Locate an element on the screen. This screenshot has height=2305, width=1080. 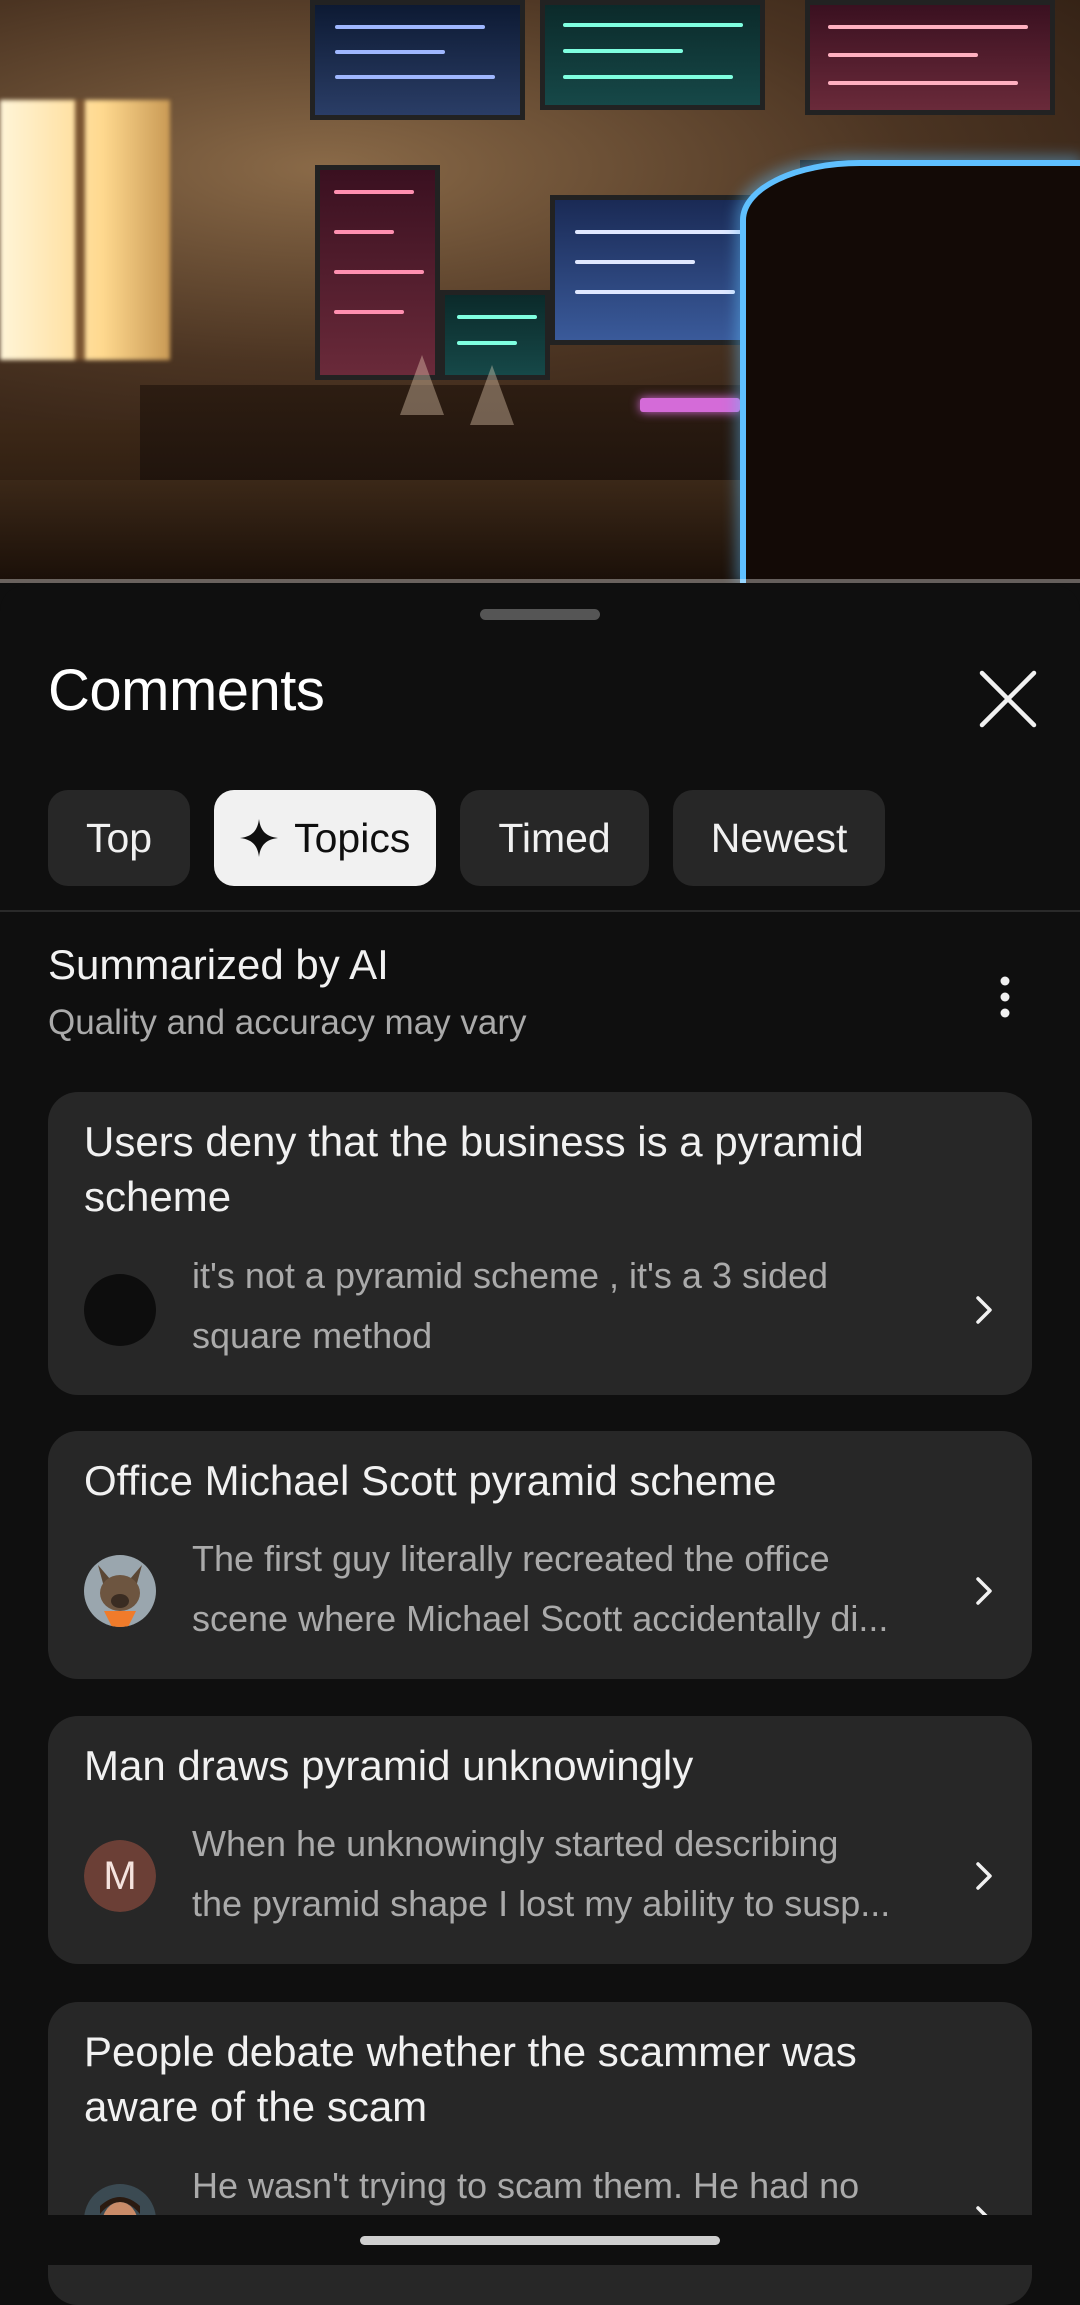
chip-label: Timed is located at coordinates (554, 837).